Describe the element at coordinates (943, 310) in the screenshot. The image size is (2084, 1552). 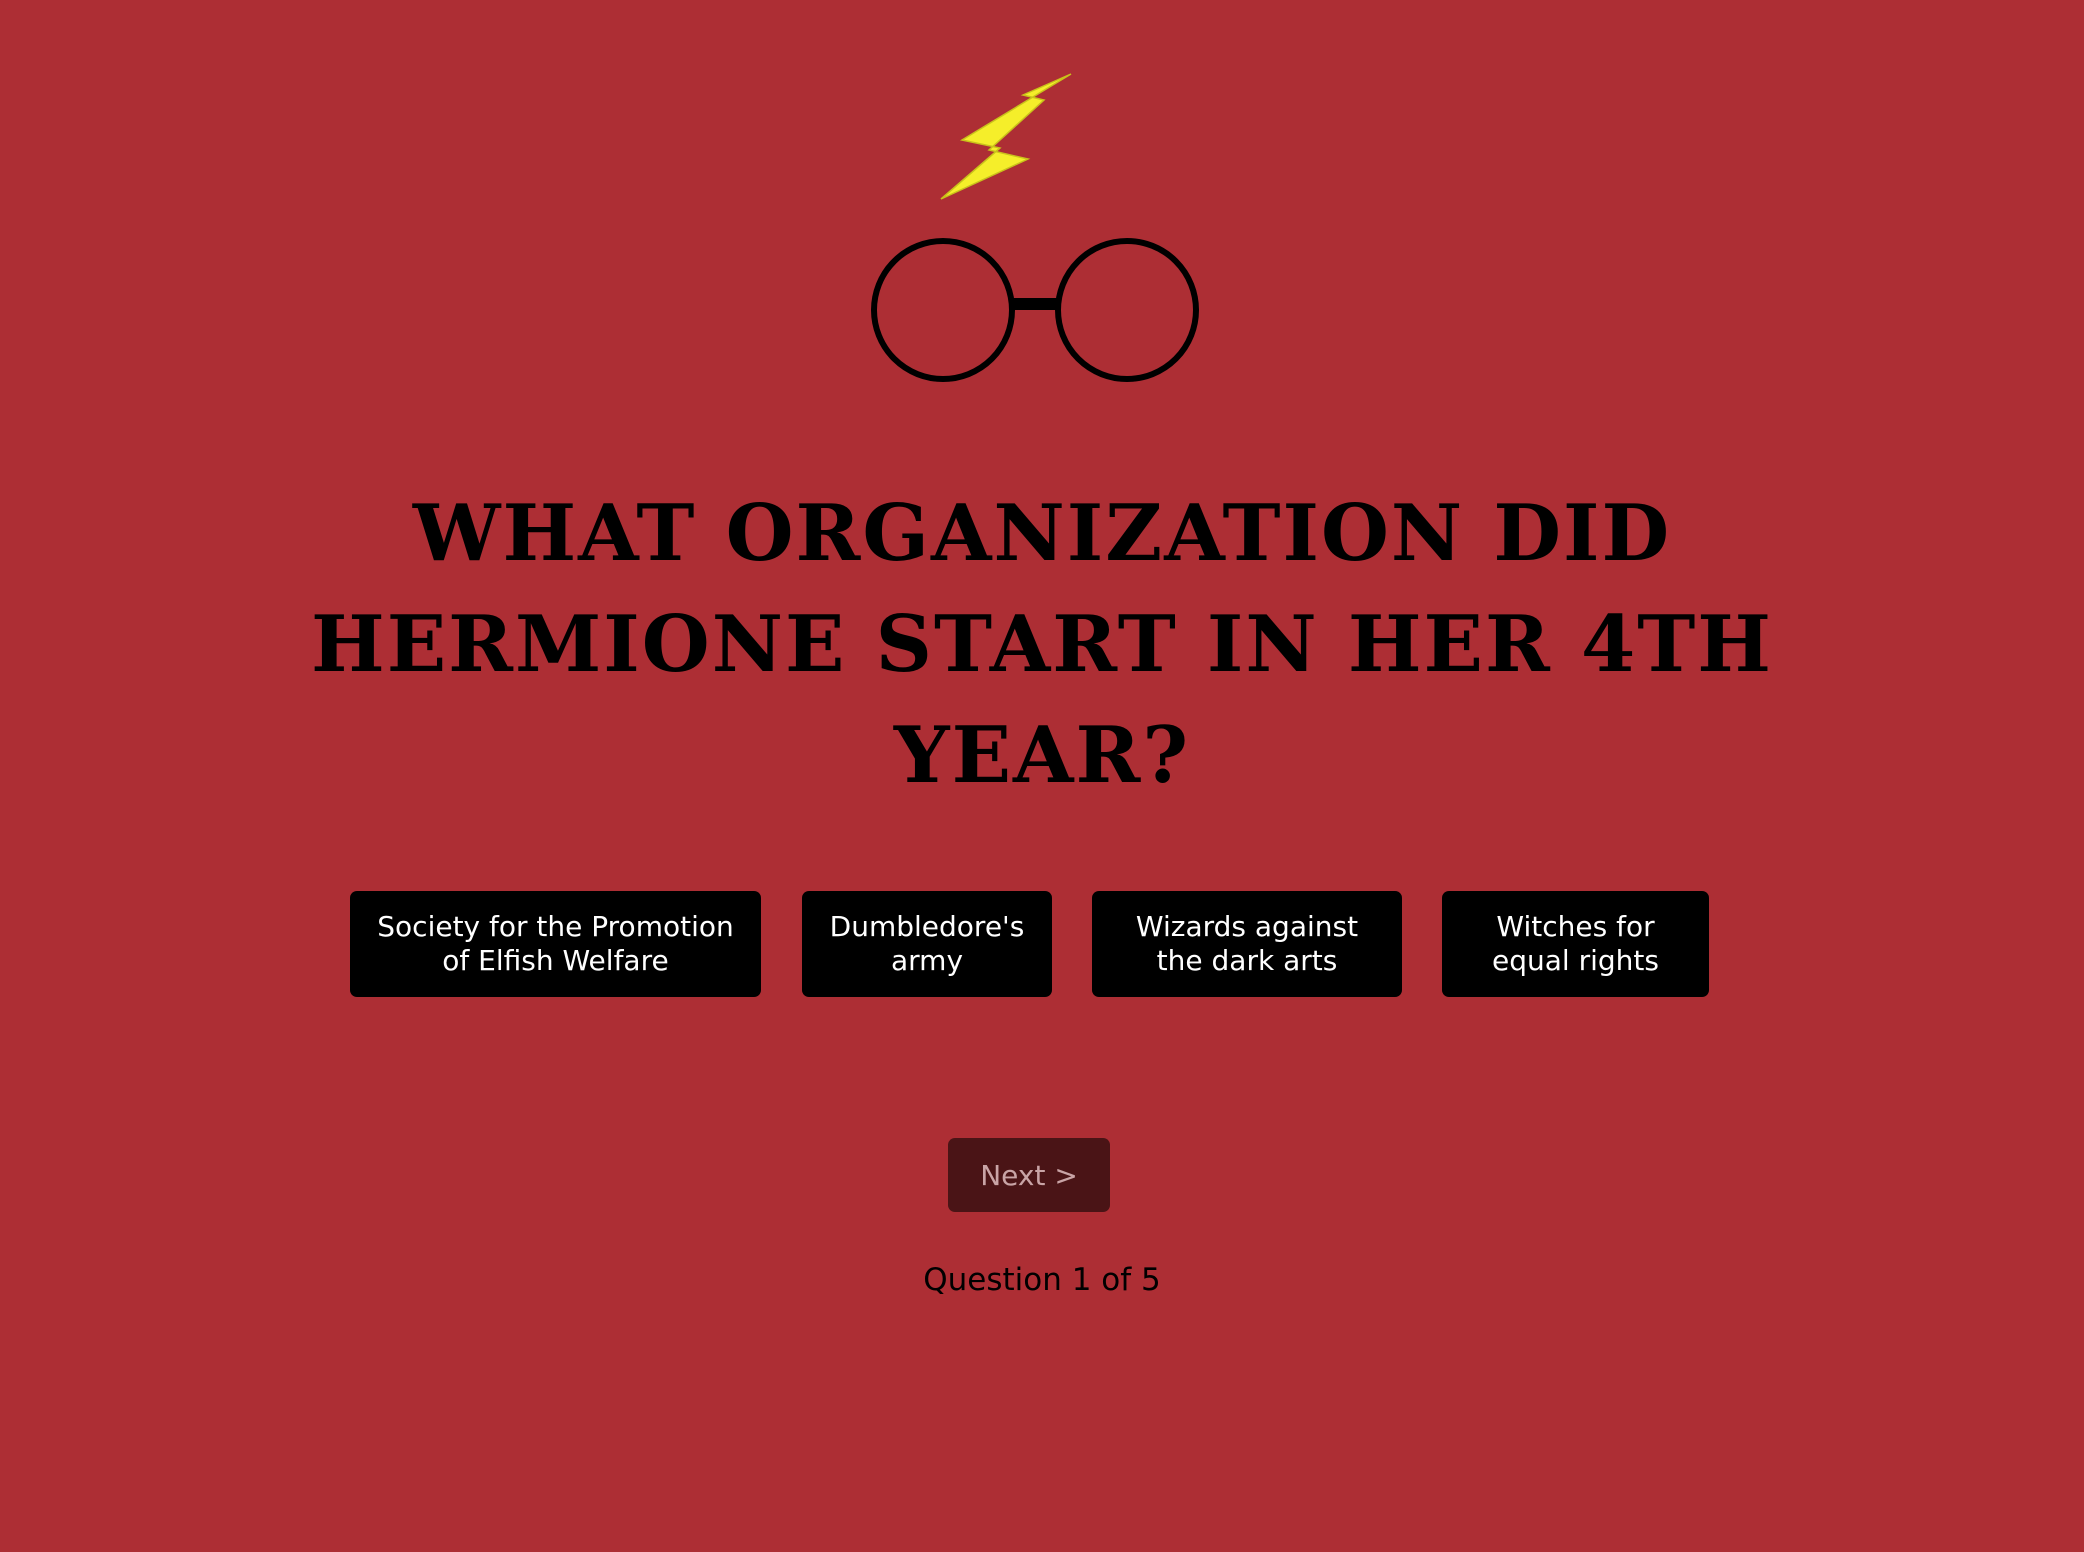
I see `glasses-left-lens-icon` at that location.